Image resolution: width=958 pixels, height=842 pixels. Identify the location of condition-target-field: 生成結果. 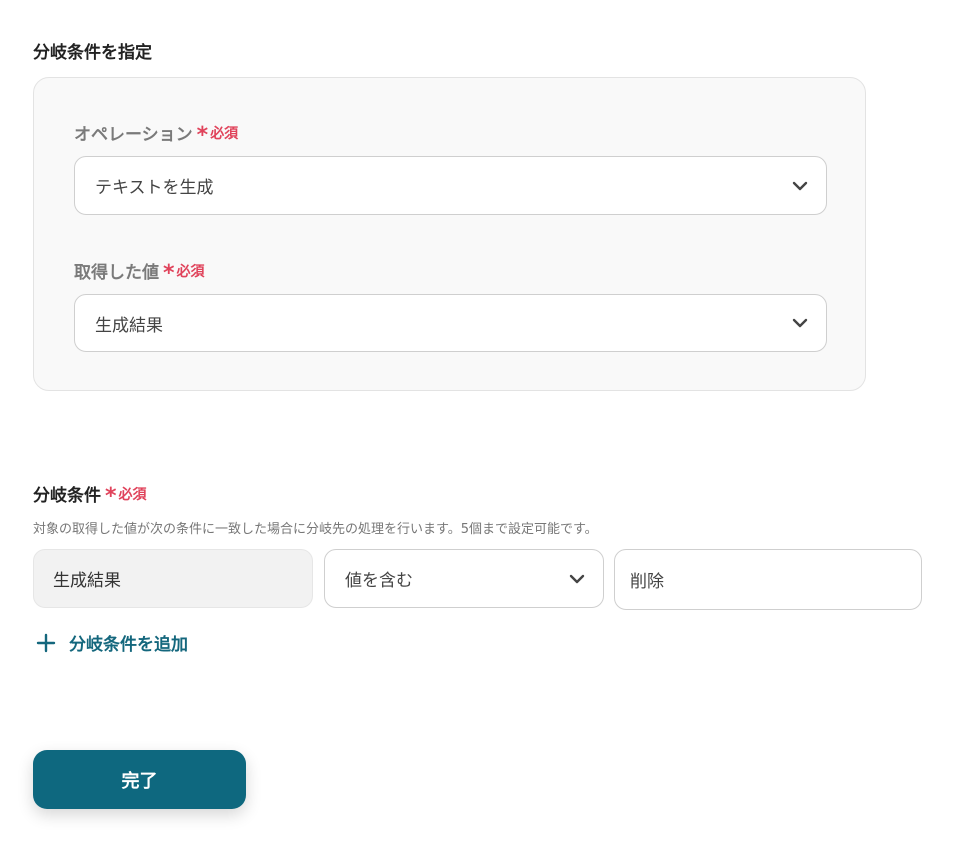
(173, 578).